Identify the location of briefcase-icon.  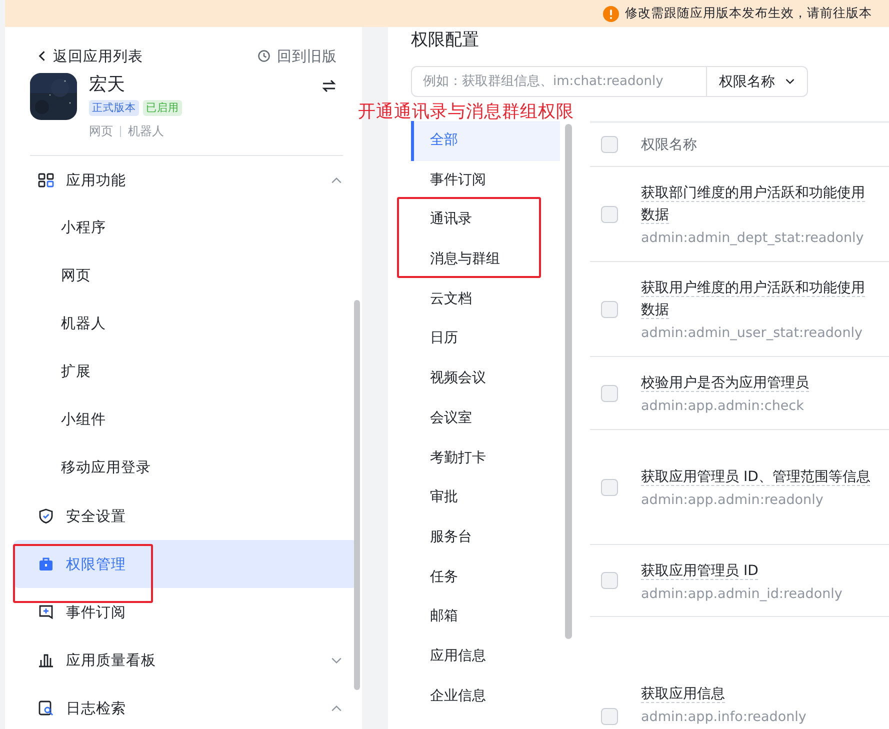
(46, 564).